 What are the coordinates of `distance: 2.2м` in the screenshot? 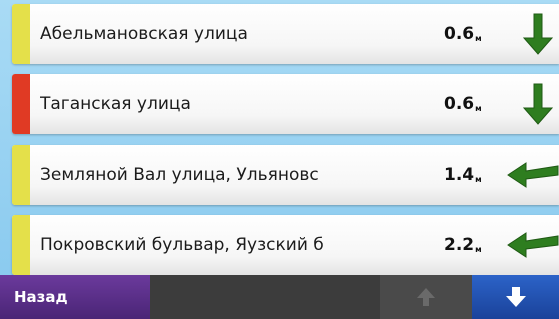 It's located at (463, 245).